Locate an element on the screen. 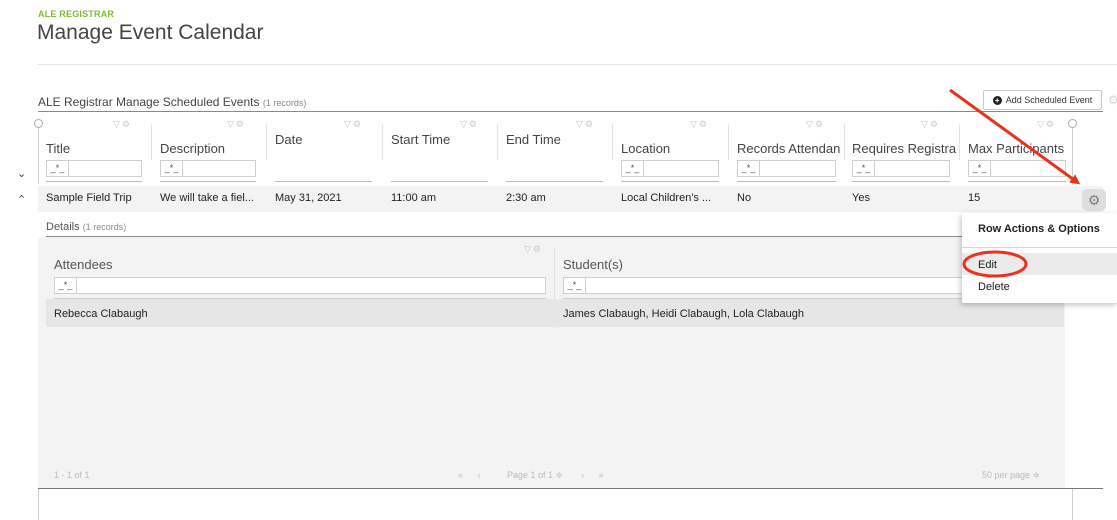 The image size is (1117, 520). grid-bottom-divider is located at coordinates (570, 488).